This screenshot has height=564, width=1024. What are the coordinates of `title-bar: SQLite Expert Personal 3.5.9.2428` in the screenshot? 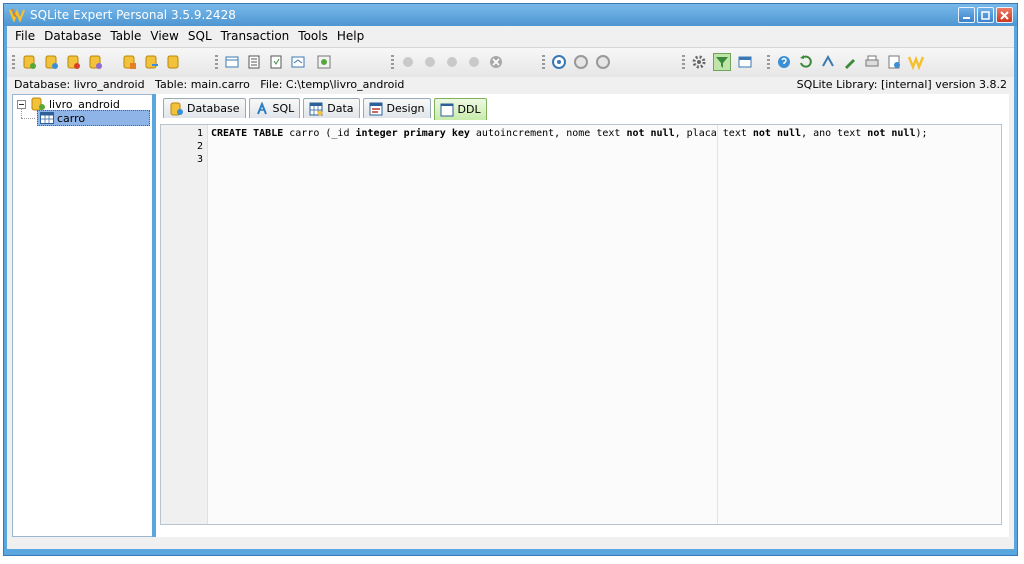 It's located at (510, 15).